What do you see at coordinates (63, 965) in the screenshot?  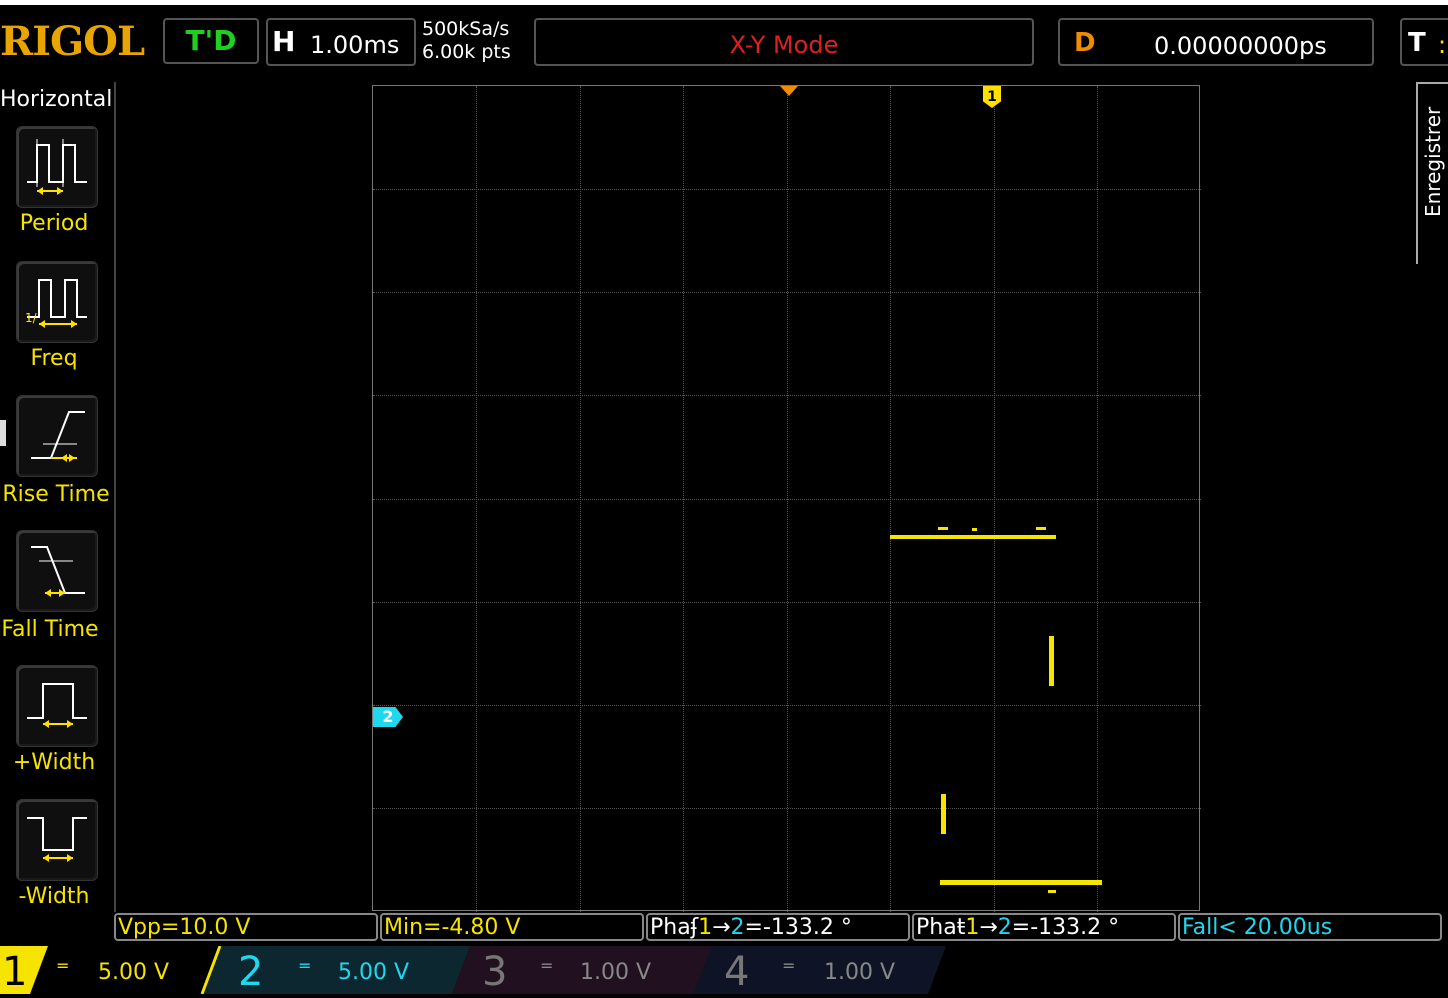 I see `ch1-coupling-icon: =` at bounding box center [63, 965].